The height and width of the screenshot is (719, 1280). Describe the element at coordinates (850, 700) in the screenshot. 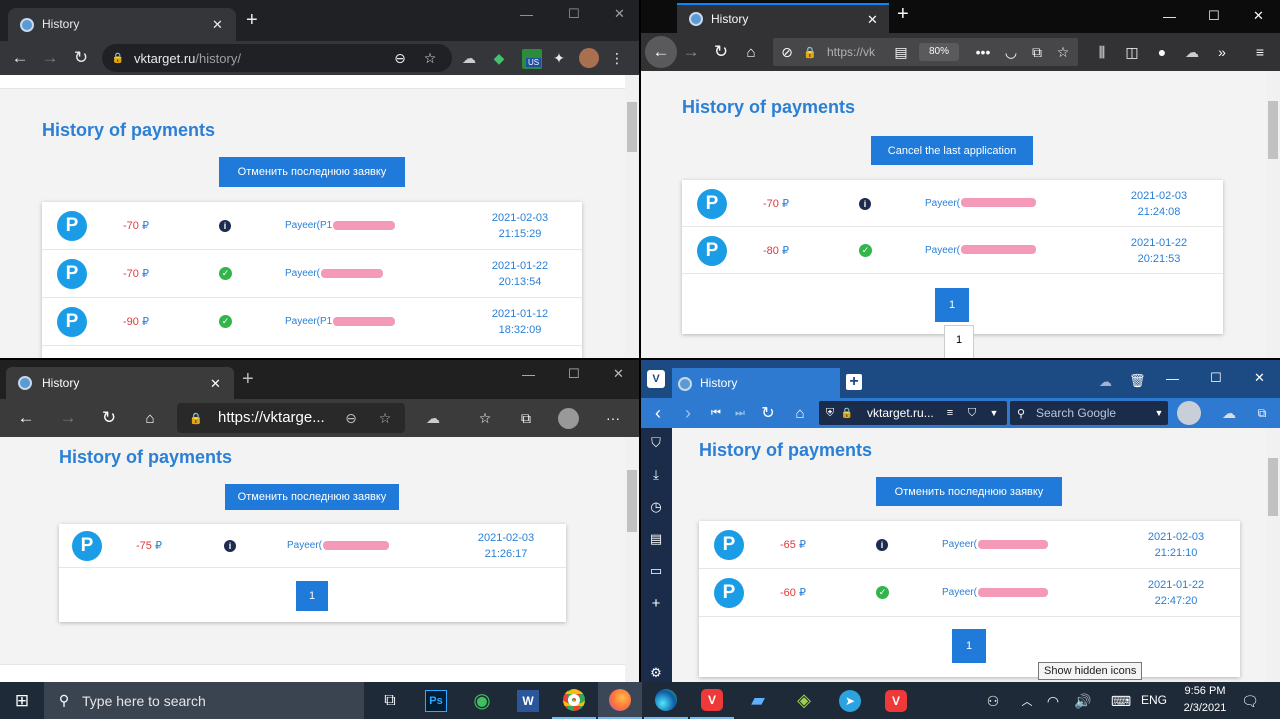

I see `telegram-icon: ➤` at that location.